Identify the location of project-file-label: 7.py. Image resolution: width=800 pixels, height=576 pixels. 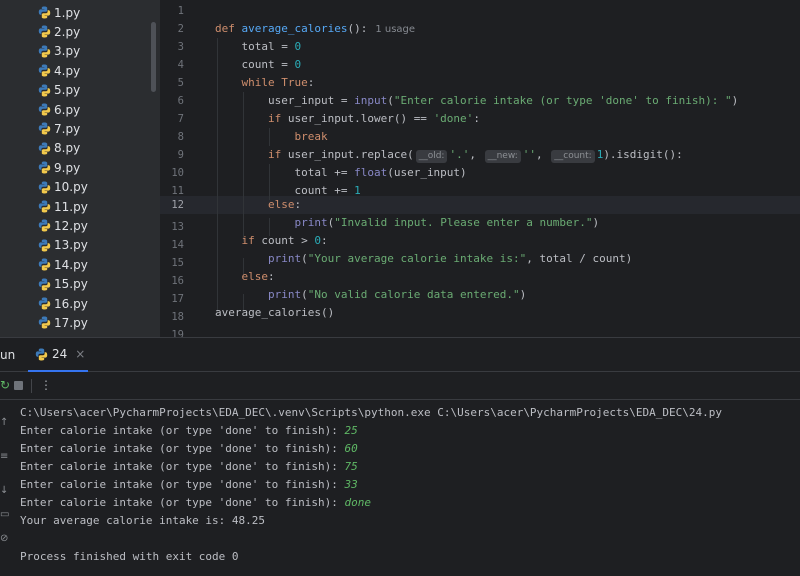
(67, 128).